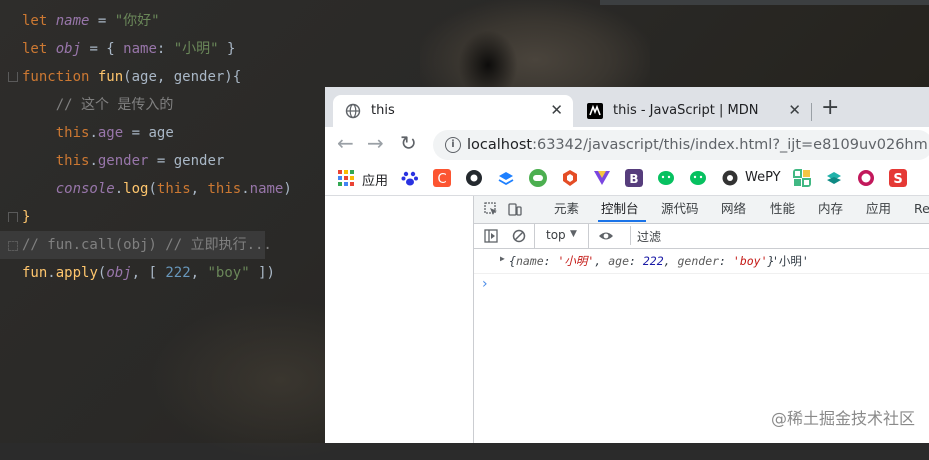 The height and width of the screenshot is (460, 929). I want to click on tab-separator, so click(811, 112).